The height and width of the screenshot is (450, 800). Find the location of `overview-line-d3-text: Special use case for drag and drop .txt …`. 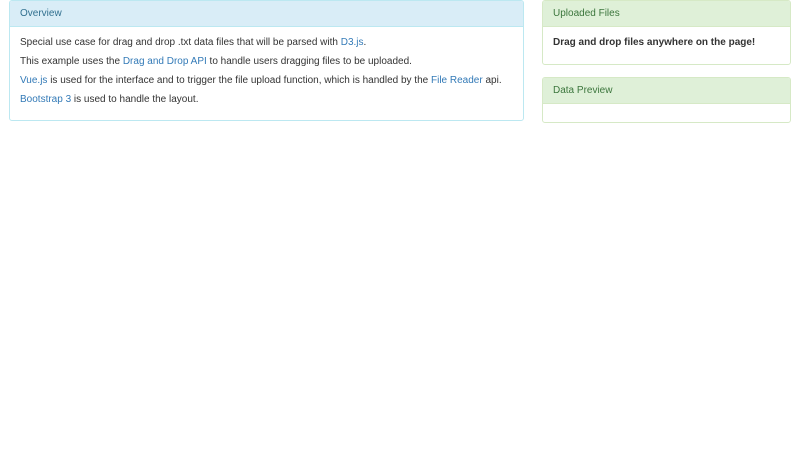

overview-line-d3-text: Special use case for drag and drop .txt … is located at coordinates (180, 42).